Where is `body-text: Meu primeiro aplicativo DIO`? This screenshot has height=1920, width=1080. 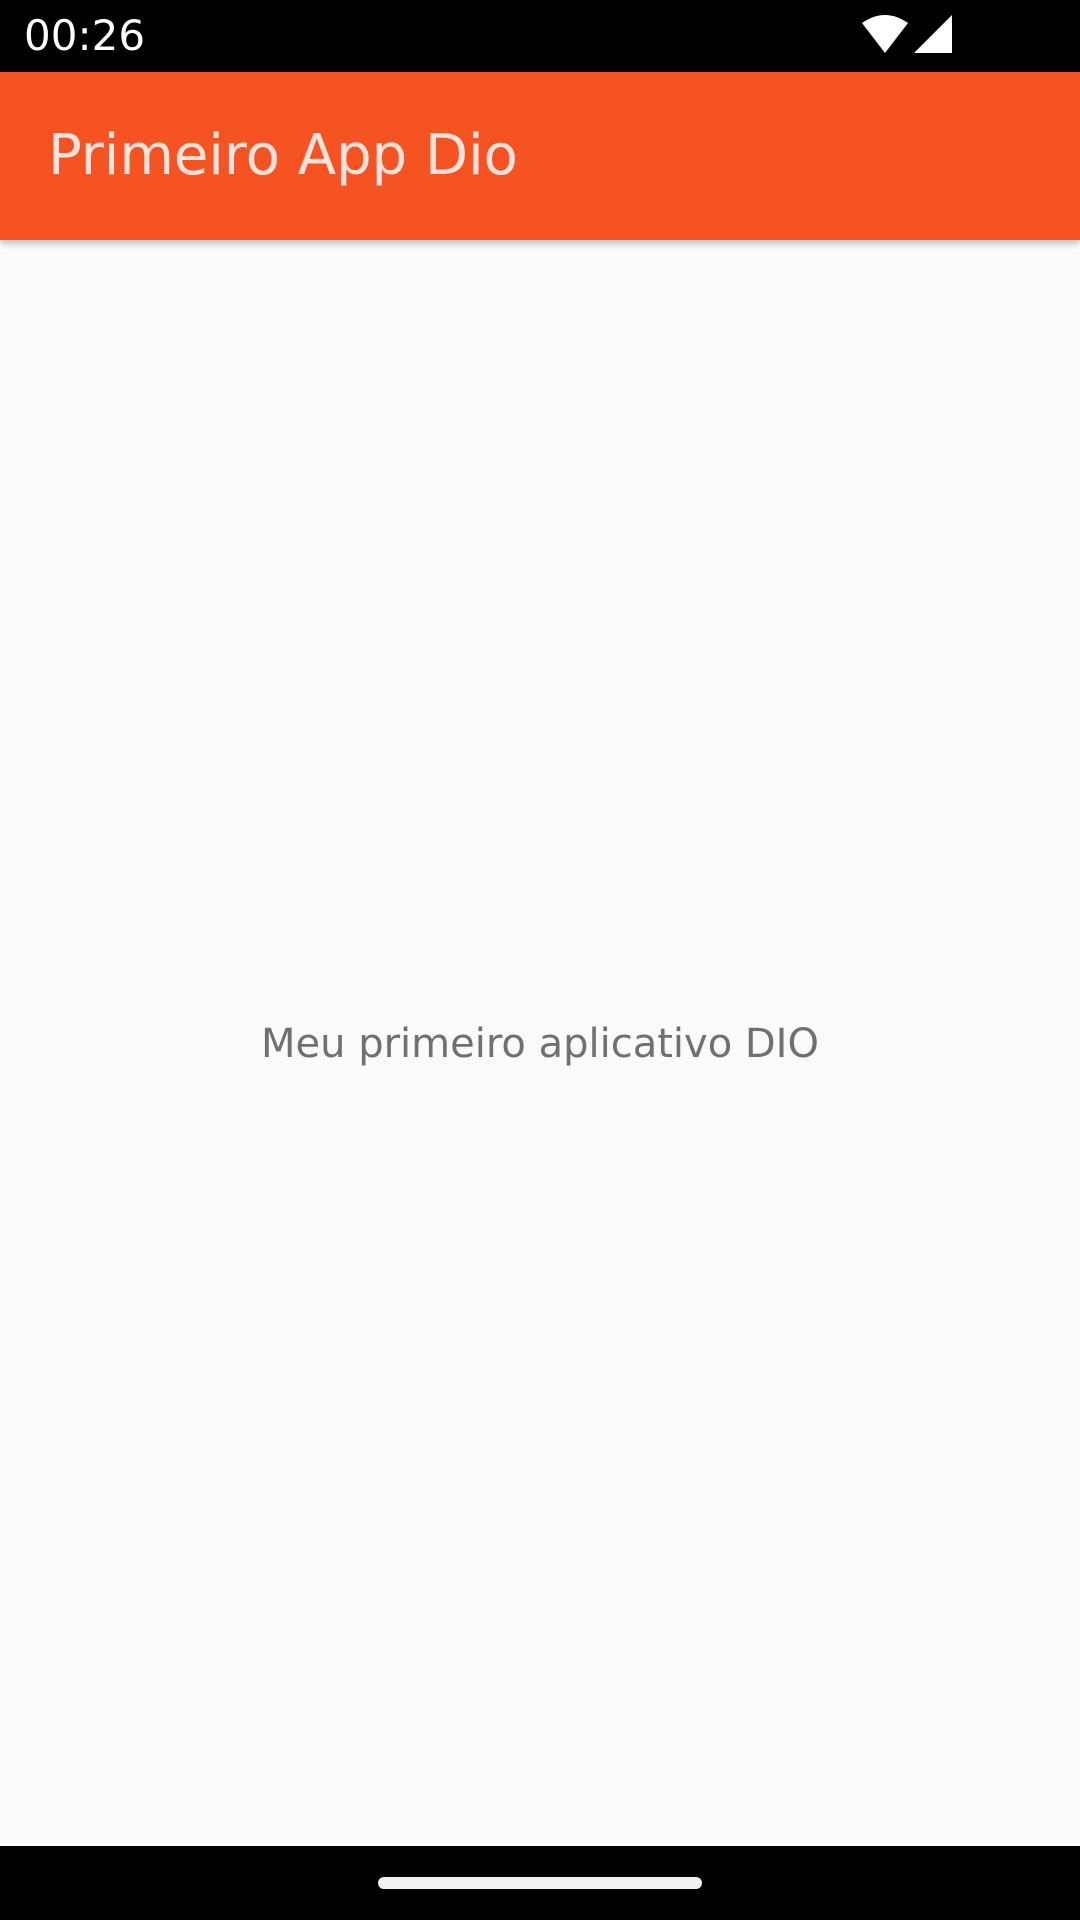 body-text: Meu primeiro aplicativo DIO is located at coordinates (540, 1044).